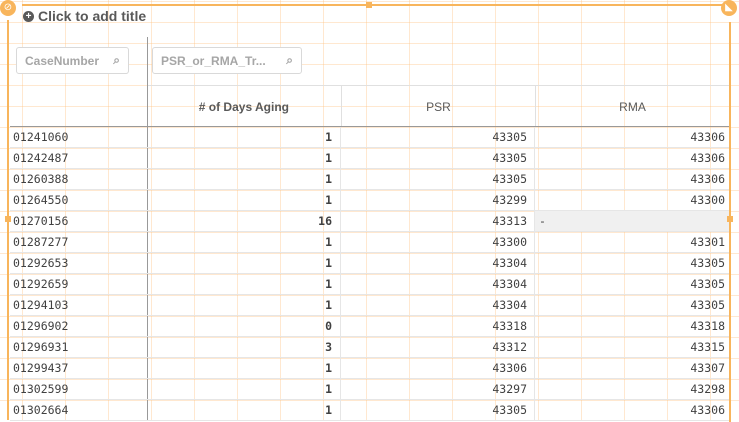 This screenshot has height=422, width=739. What do you see at coordinates (41, 200) in the screenshot?
I see `case-number-cell: 01264550` at bounding box center [41, 200].